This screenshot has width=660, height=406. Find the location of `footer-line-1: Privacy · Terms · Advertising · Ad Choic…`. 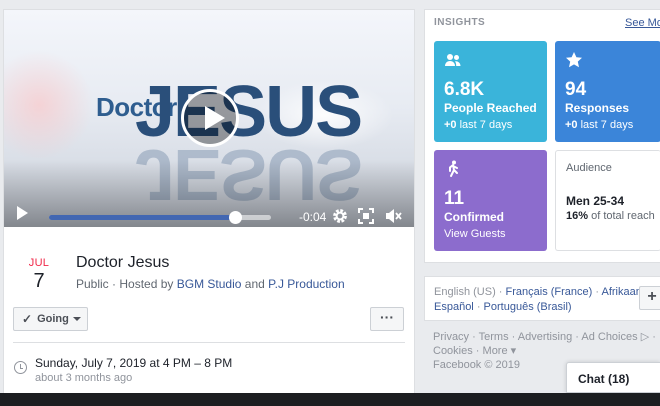

footer-line-1: Privacy · Terms · Advertising · Ad Choic… is located at coordinates (544, 337).